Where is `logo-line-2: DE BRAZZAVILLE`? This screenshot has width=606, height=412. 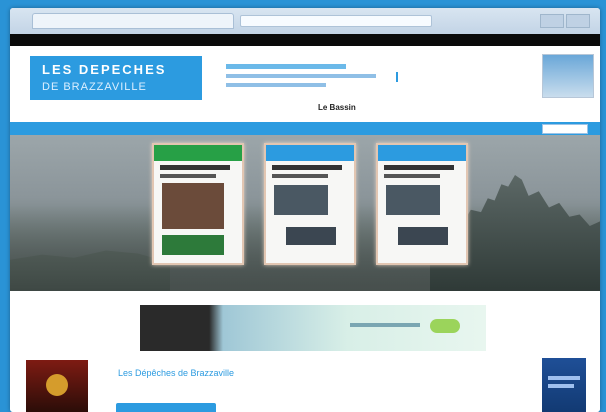
logo-line-2: DE BRAZZAVILLE is located at coordinates (94, 87).